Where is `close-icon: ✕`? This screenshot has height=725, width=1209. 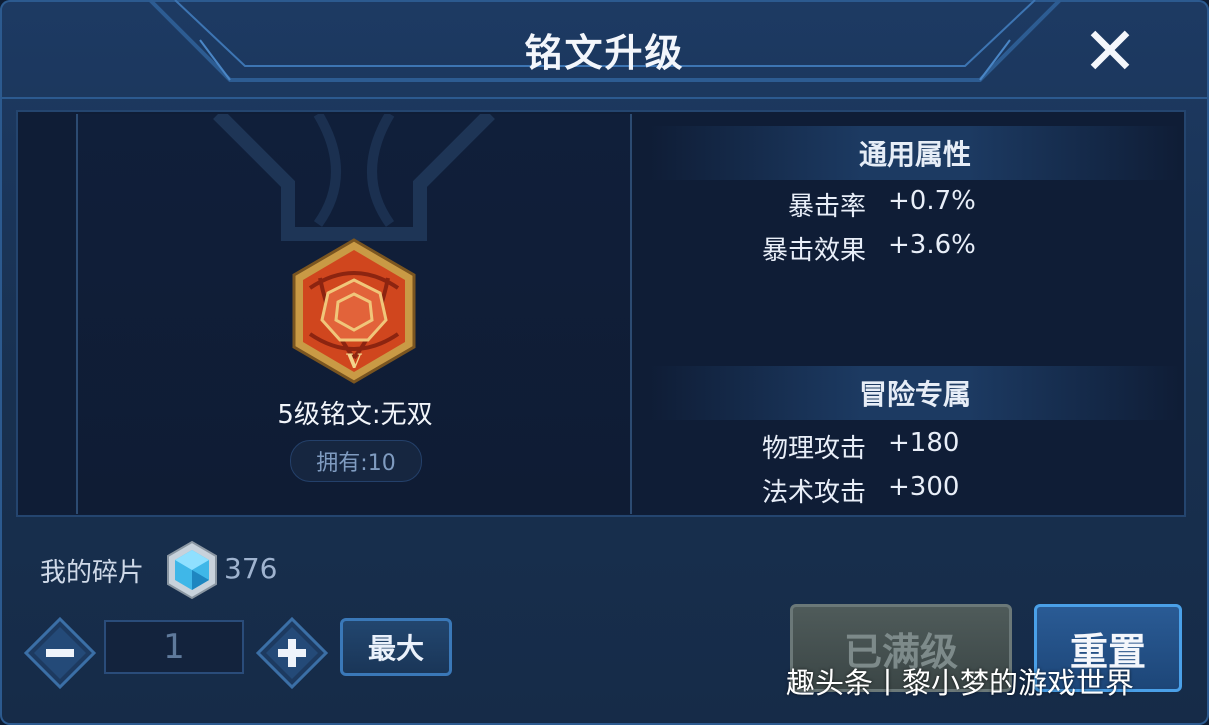 close-icon: ✕ is located at coordinates (1109, 52).